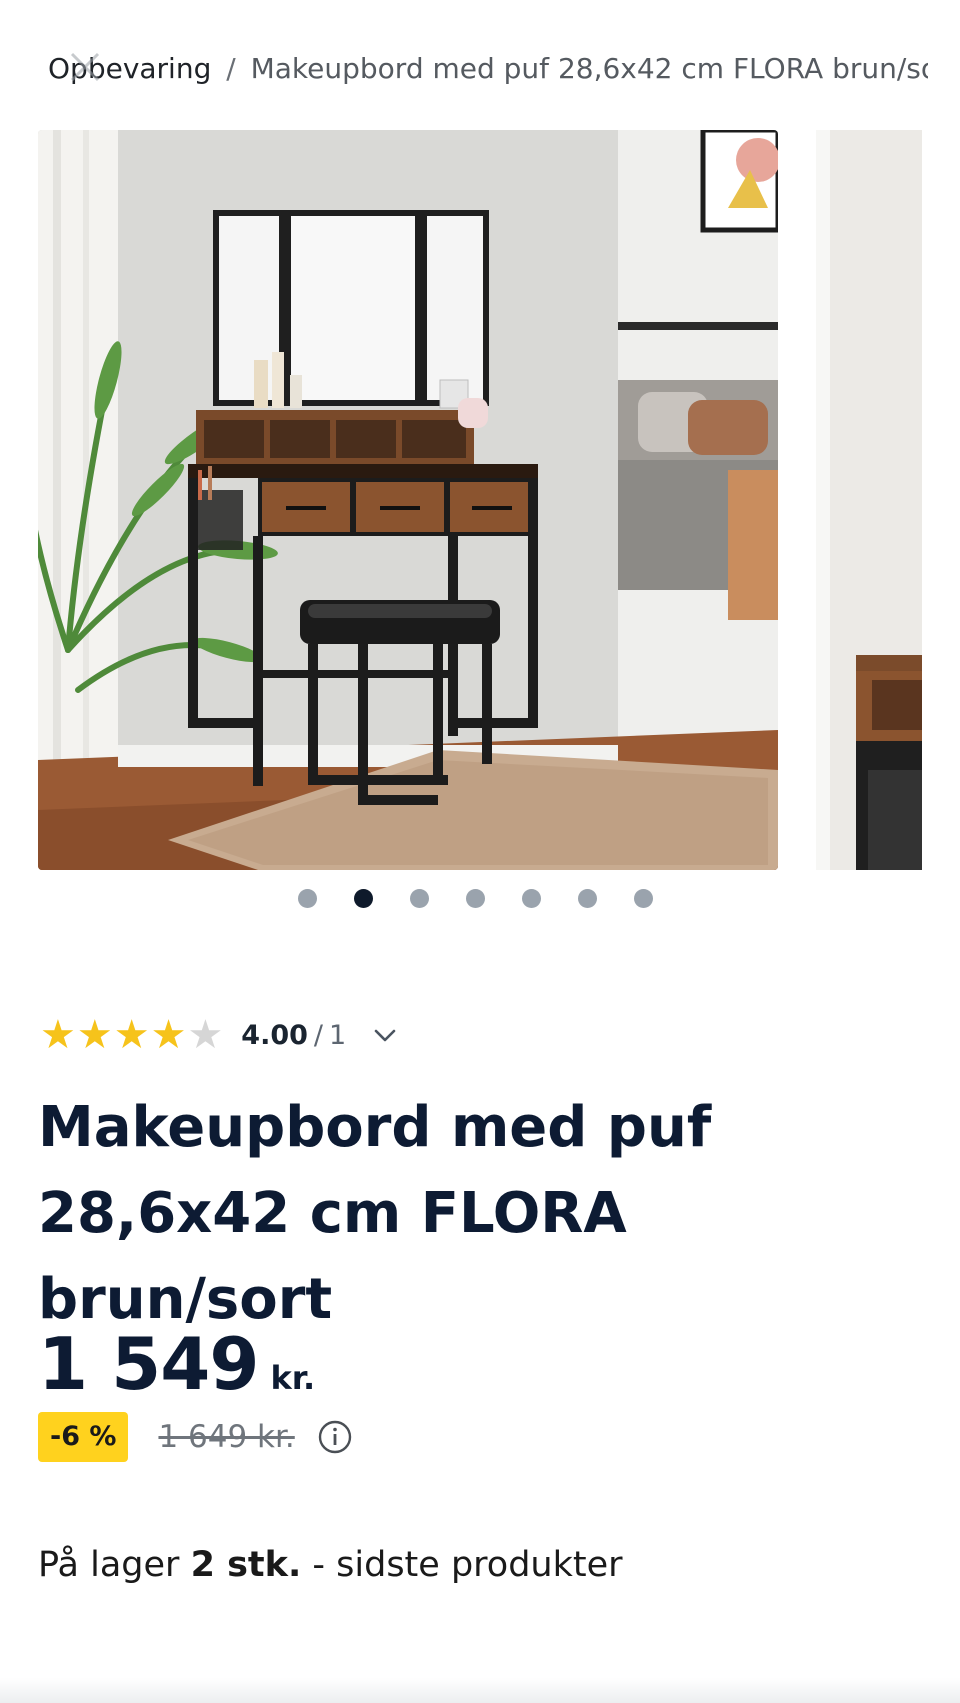 Image resolution: width=960 pixels, height=1703 pixels. Describe the element at coordinates (338, 1035) in the screenshot. I see `rating-count: 1` at that location.